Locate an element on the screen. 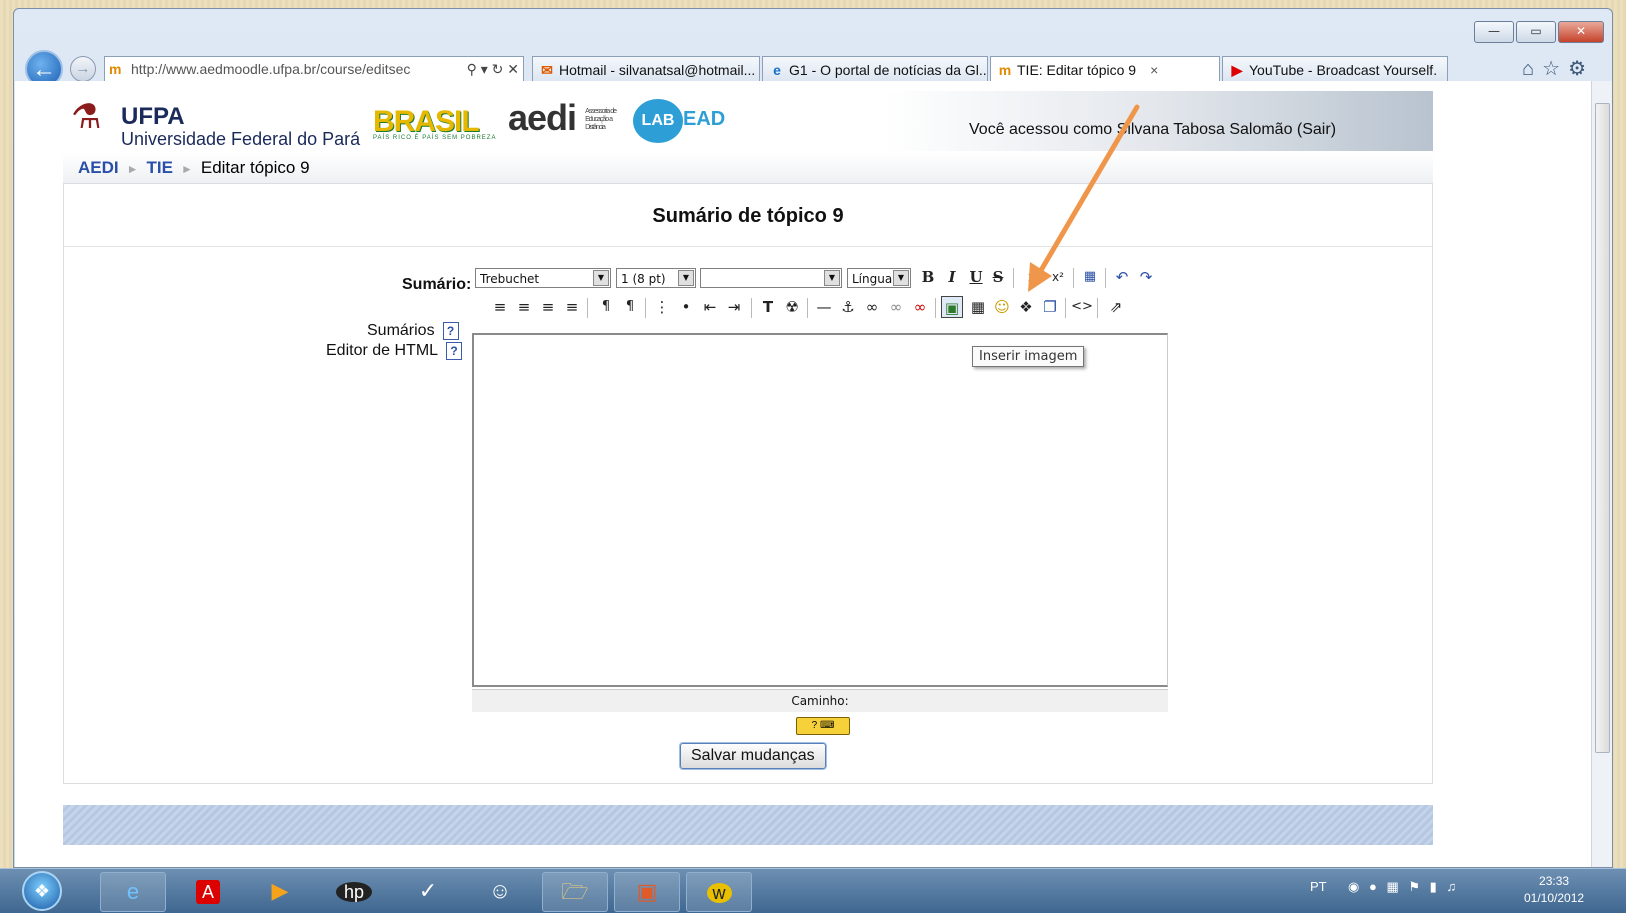 This screenshot has width=1626, height=913. taskbar-hp-icon: hp is located at coordinates (354, 891).